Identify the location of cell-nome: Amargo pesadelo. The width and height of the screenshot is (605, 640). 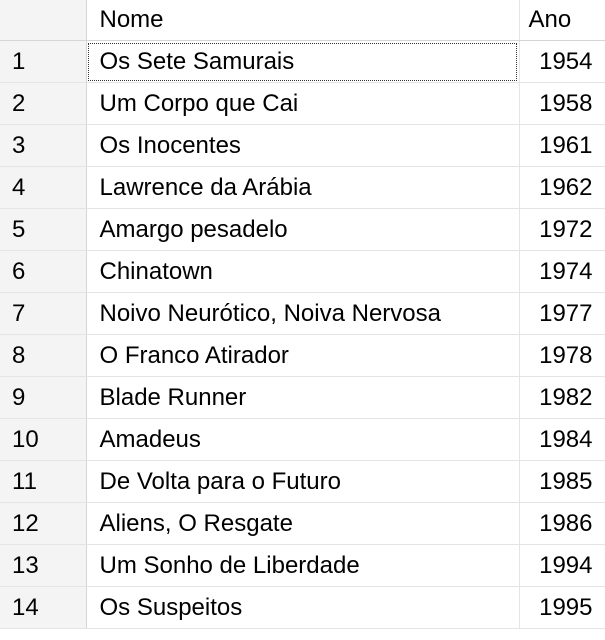
(303, 229).